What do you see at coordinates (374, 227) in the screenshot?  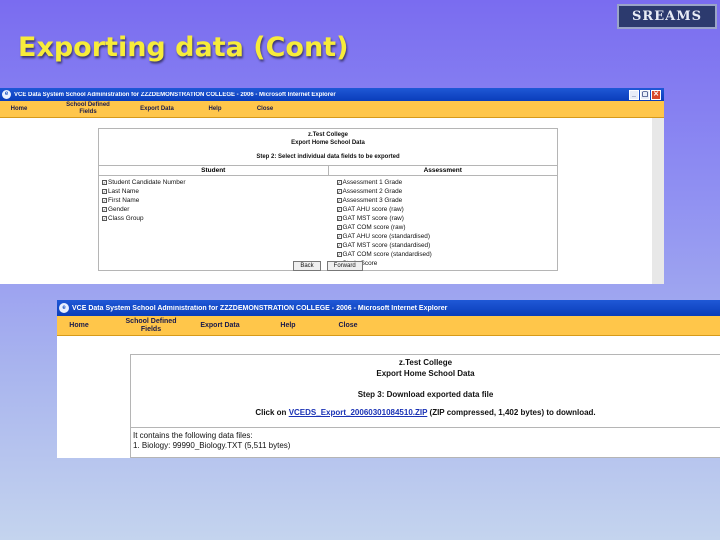 I see `field-label: GAT COM score (raw)` at bounding box center [374, 227].